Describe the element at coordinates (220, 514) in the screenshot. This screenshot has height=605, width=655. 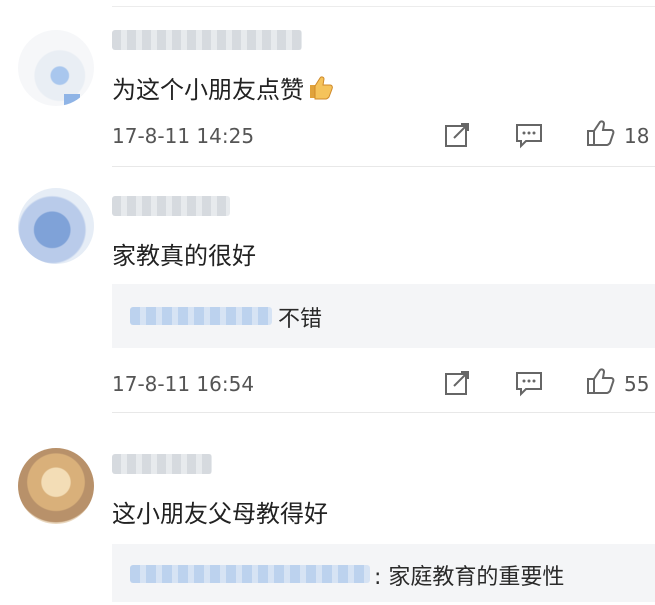
I see `comment-text: 这小朋友父母教得好` at that location.